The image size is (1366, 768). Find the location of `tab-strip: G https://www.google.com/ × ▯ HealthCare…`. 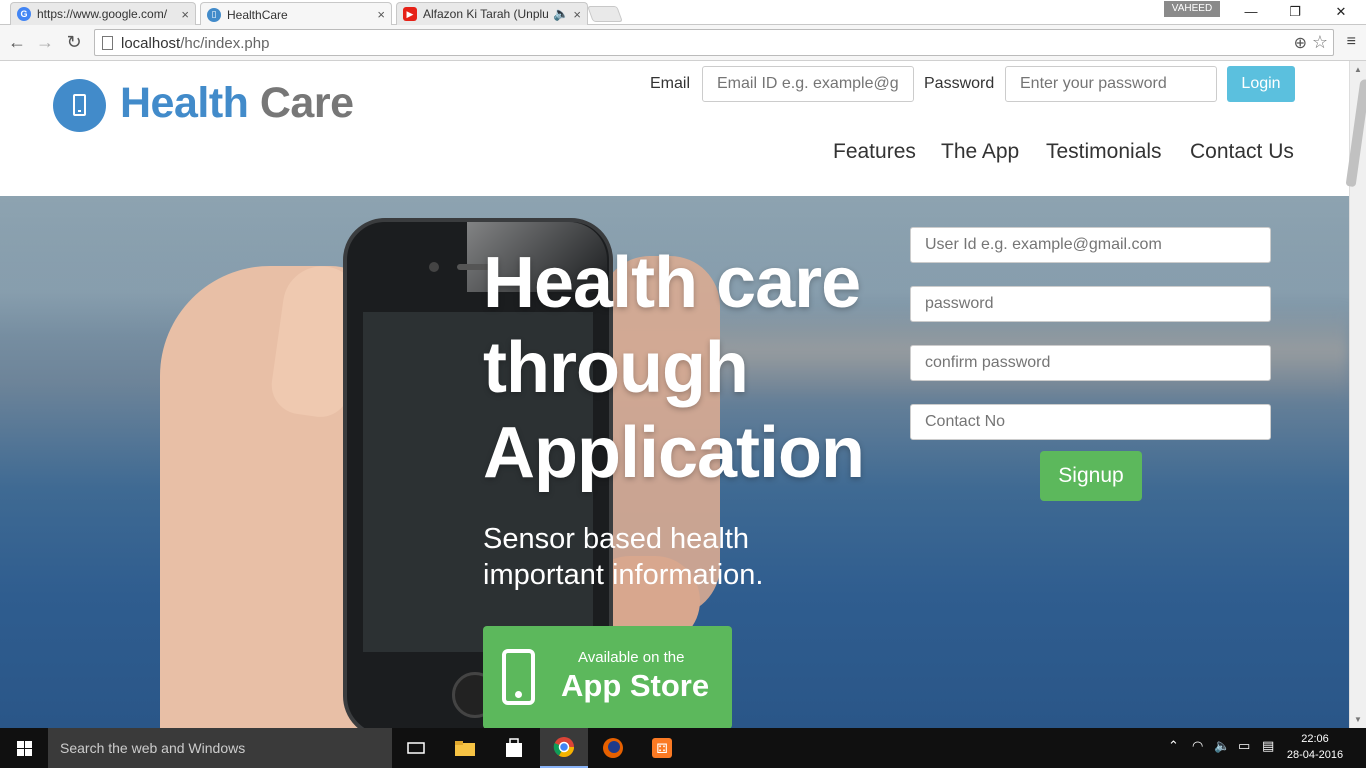

tab-strip: G https://www.google.com/ × ▯ HealthCare… is located at coordinates (683, 13).